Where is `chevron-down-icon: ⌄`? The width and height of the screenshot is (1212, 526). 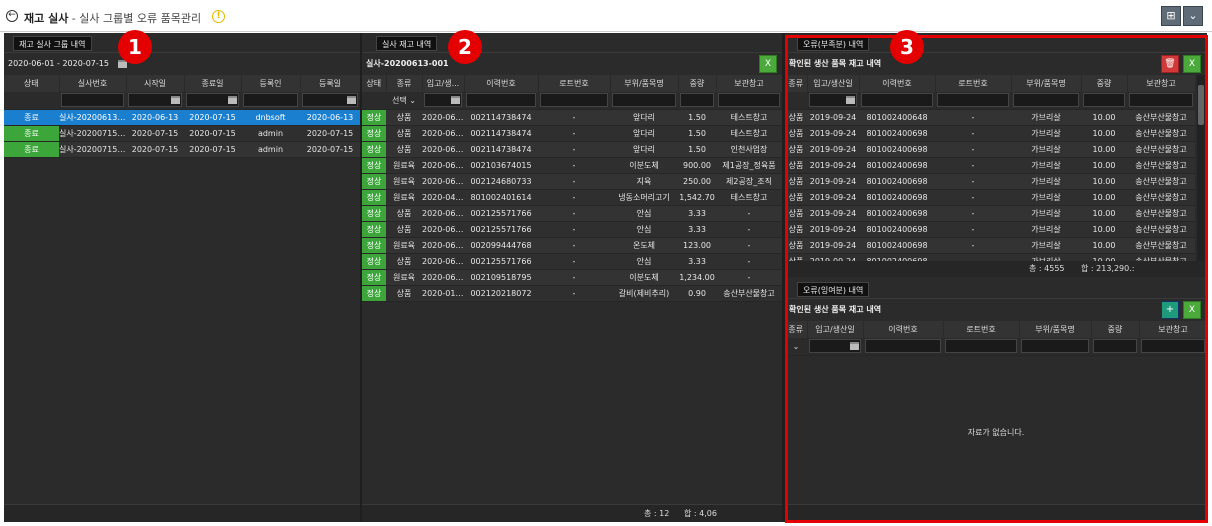 chevron-down-icon: ⌄ is located at coordinates (796, 346).